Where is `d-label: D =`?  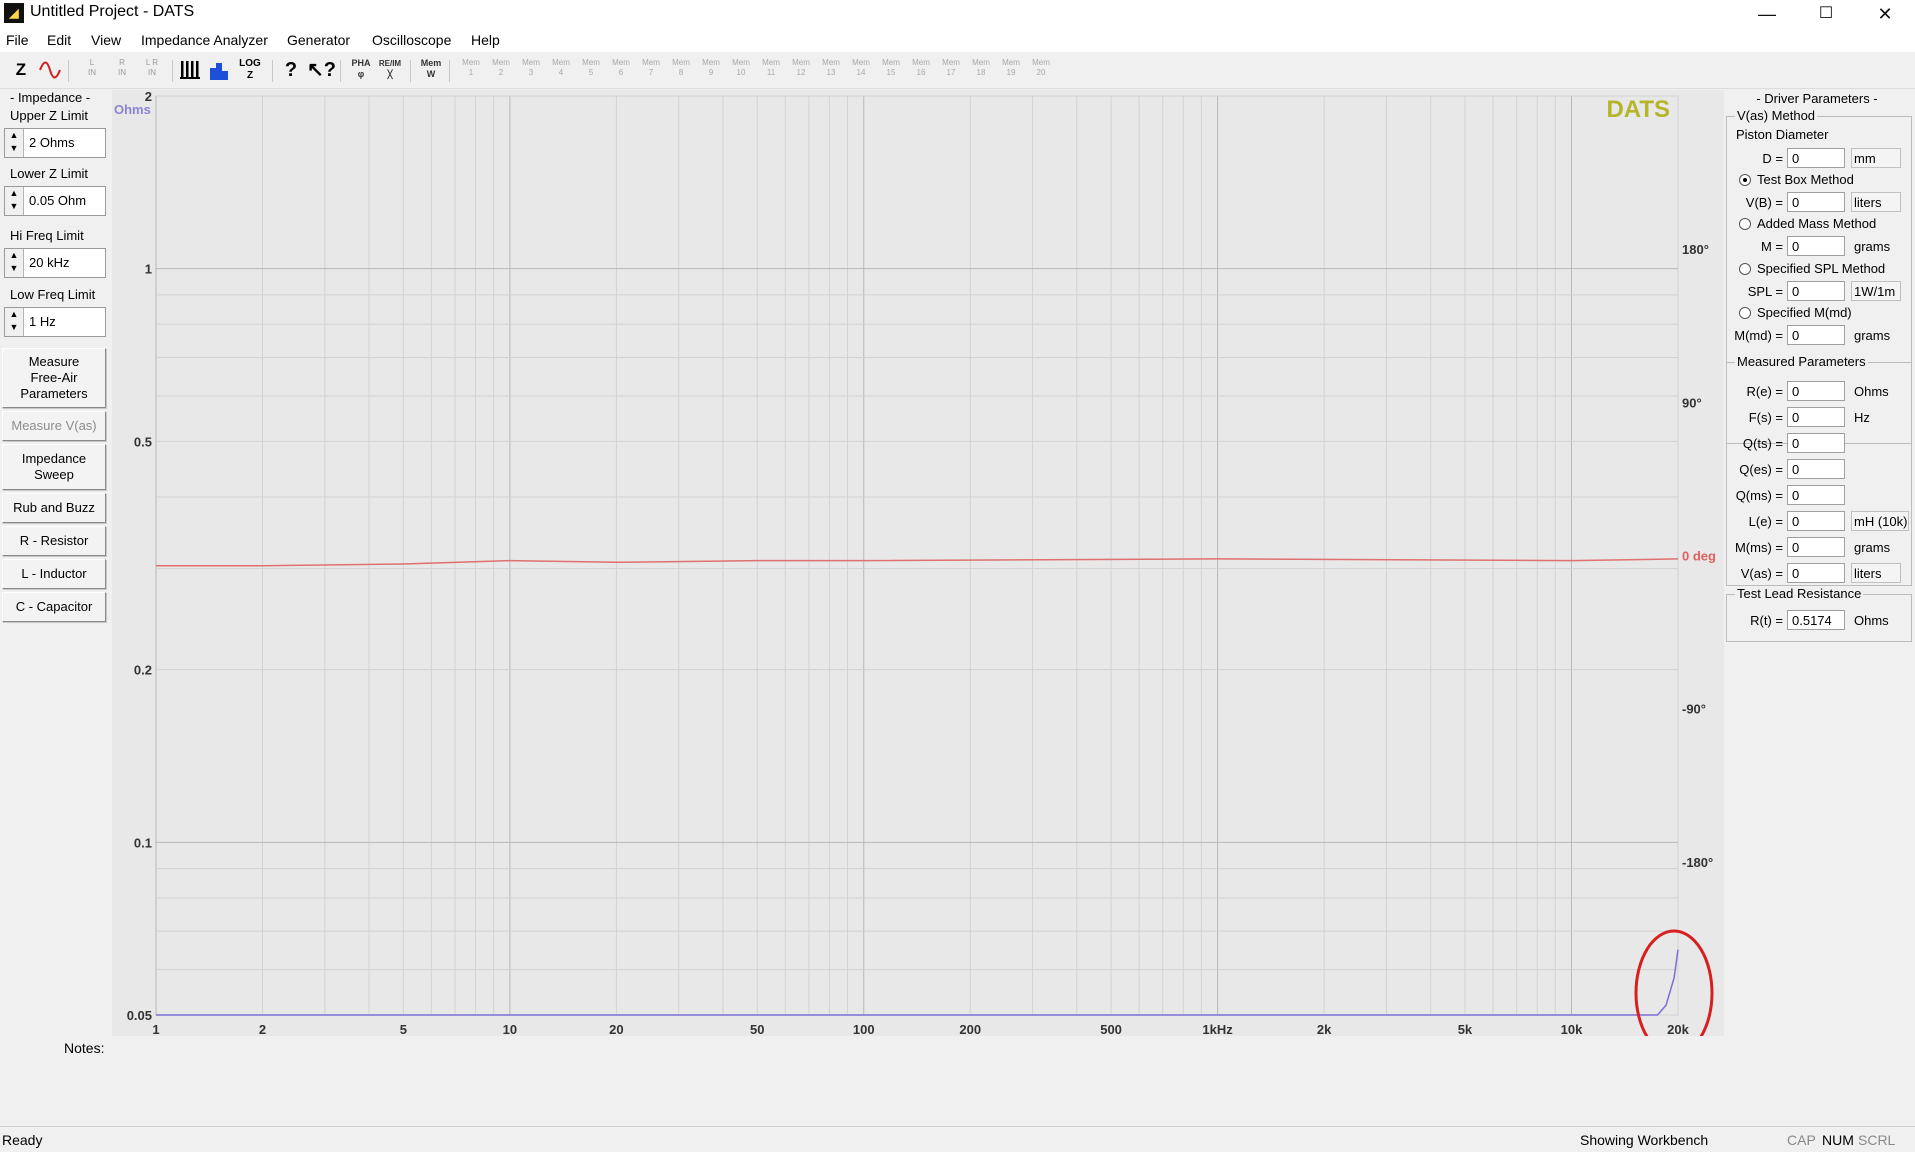 d-label: D = is located at coordinates (1772, 158).